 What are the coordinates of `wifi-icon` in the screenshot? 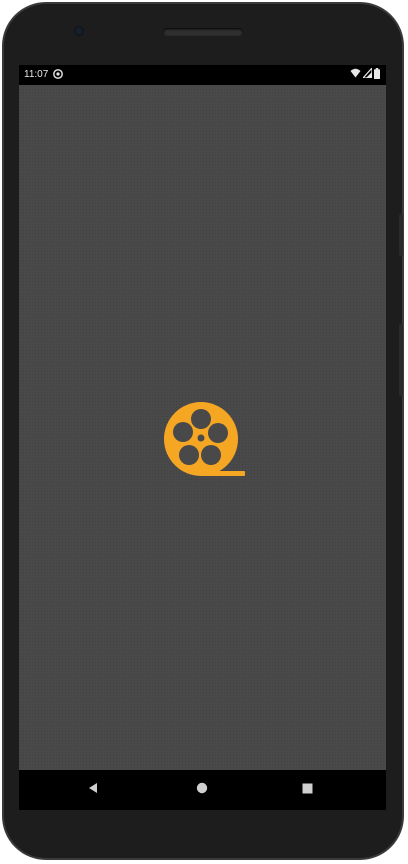 It's located at (355, 74).